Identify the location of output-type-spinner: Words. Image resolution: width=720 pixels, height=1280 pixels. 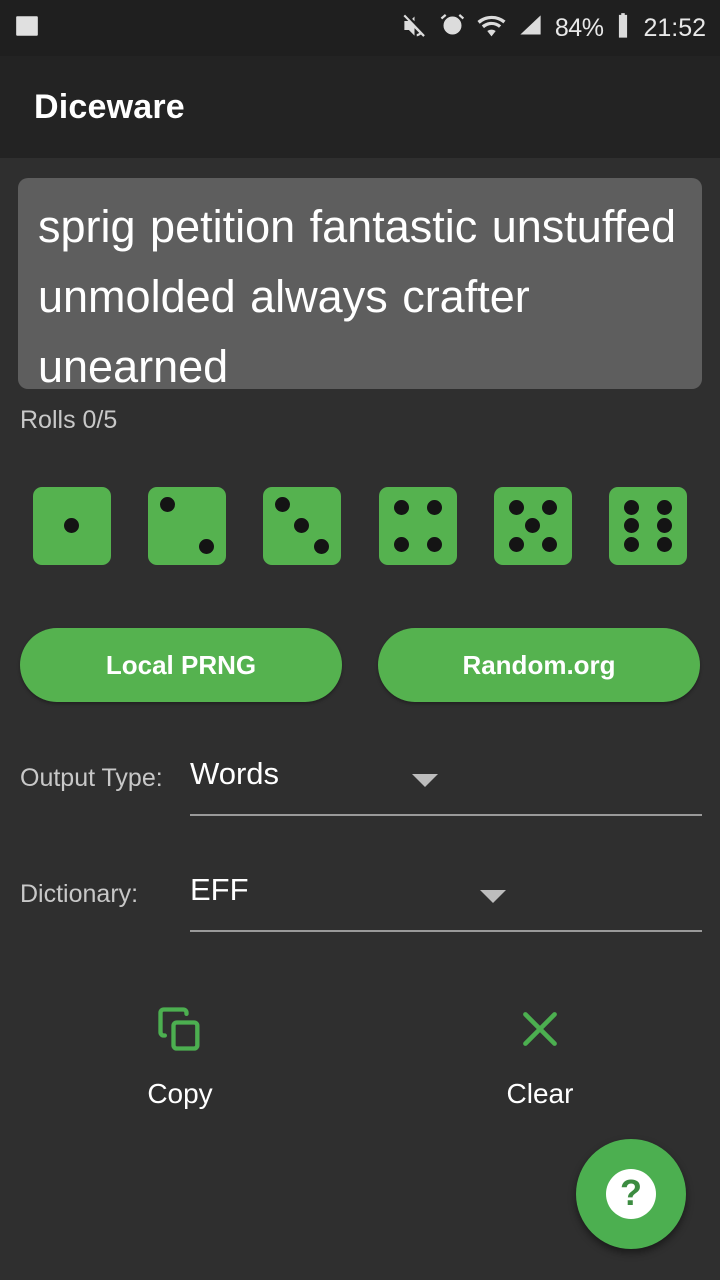
(446, 792).